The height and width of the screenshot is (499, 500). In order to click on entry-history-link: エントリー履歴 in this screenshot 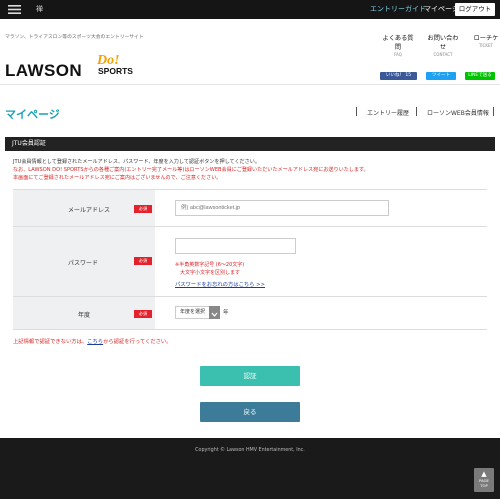, I will do `click(388, 112)`.